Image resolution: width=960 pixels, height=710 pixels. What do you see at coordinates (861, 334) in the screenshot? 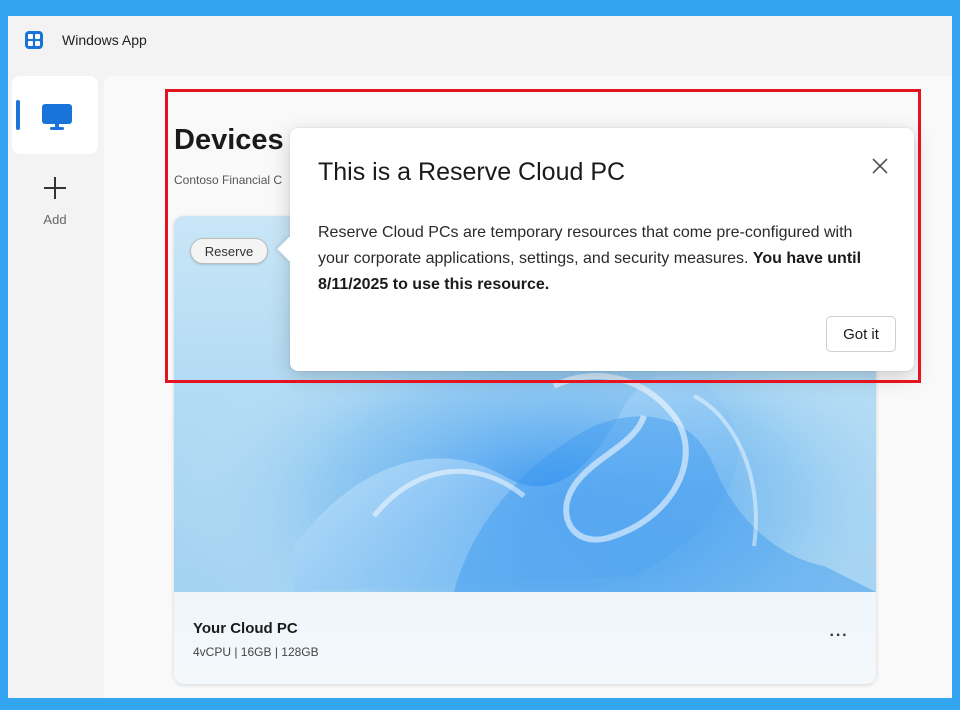
I see `got-it-button: Got it` at bounding box center [861, 334].